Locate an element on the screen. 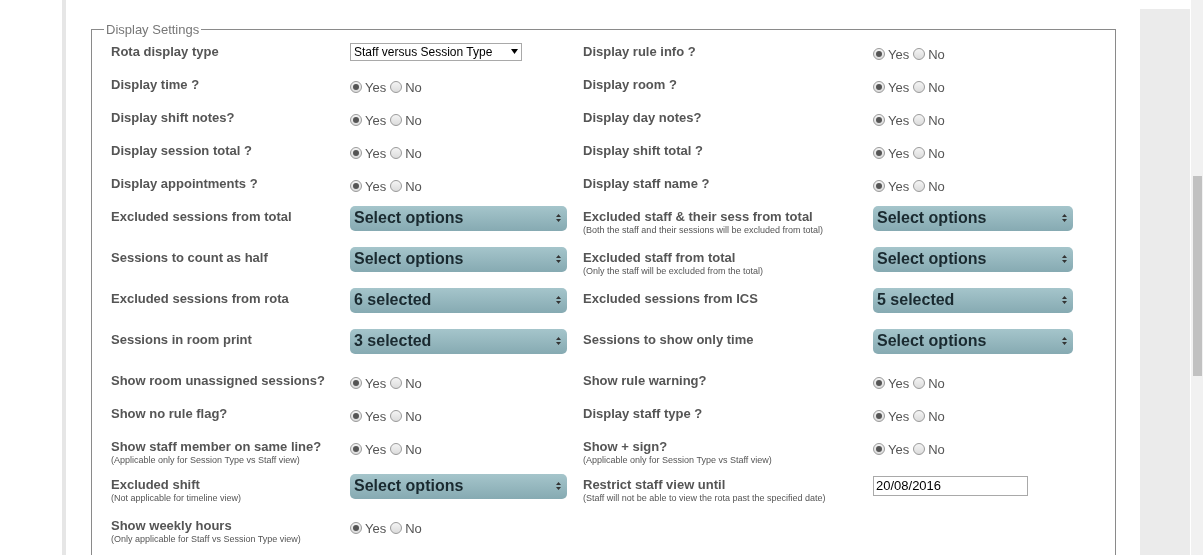 The height and width of the screenshot is (555, 1203). date-field: 20/08/2016 is located at coordinates (950, 485).